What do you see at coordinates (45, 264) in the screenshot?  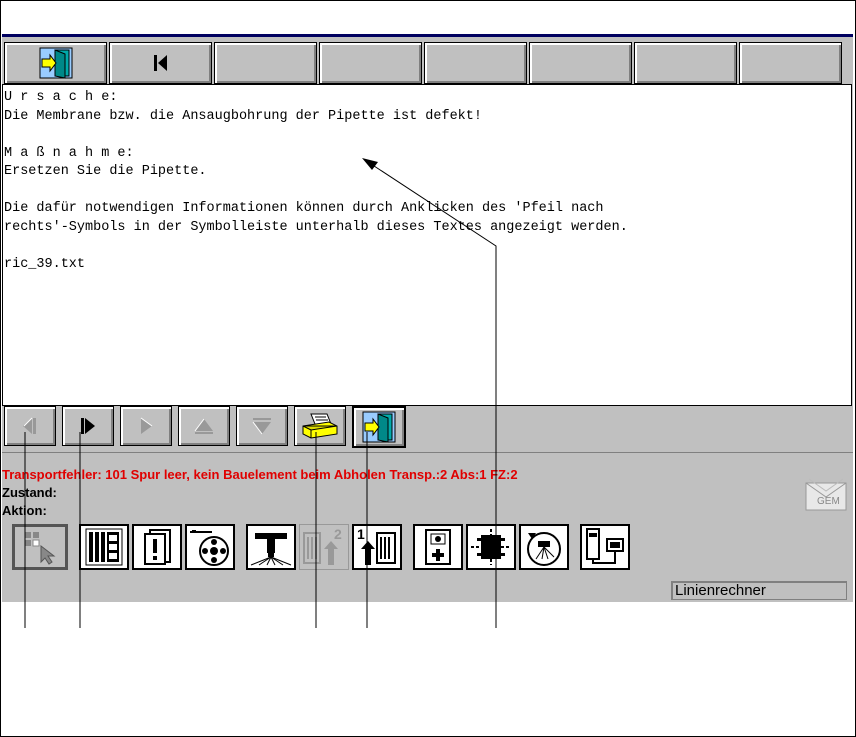 I see `filename: ric_39.txt` at bounding box center [45, 264].